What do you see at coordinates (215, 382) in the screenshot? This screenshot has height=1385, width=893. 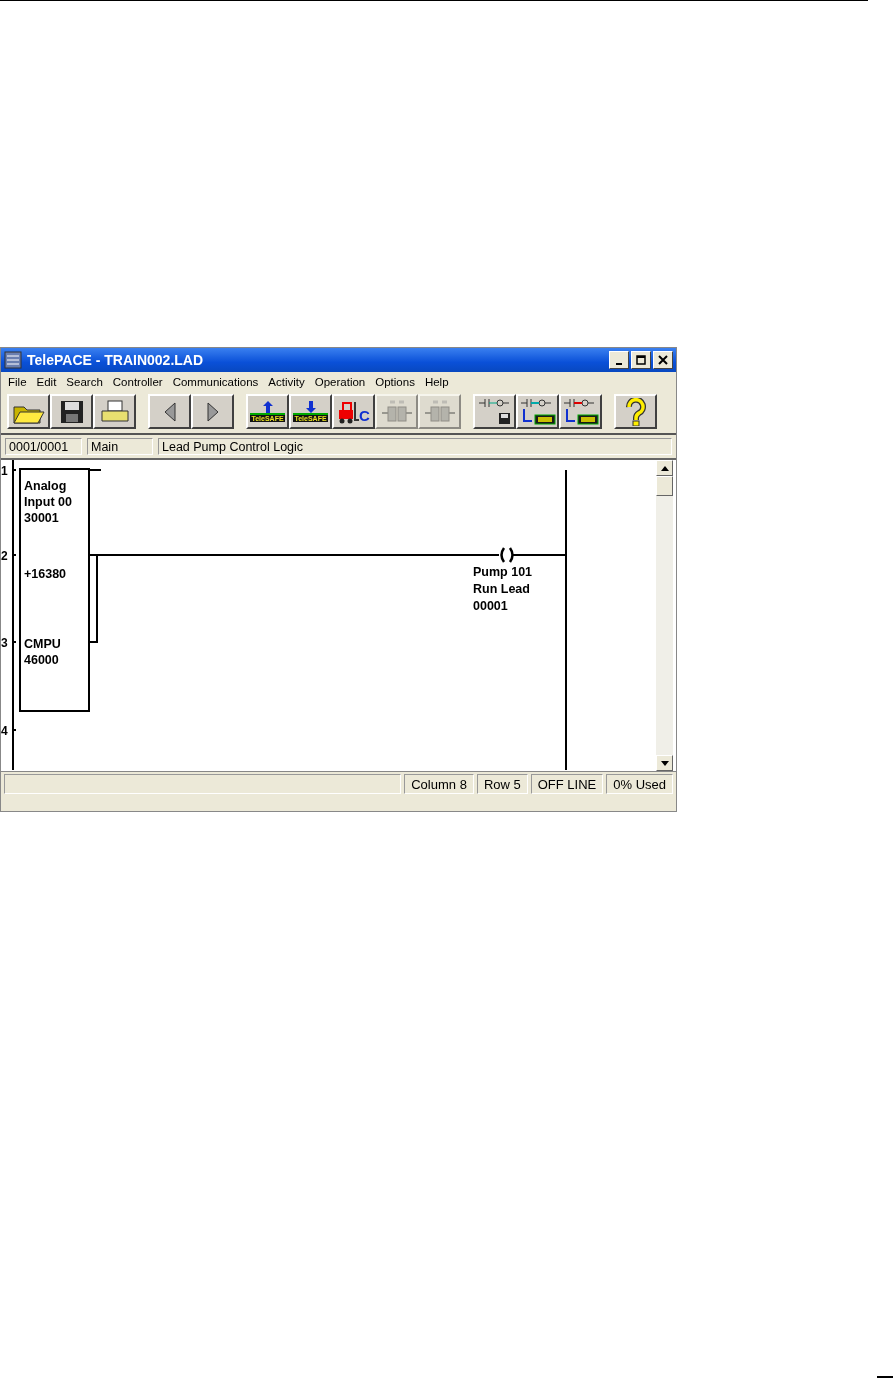 I see `menu-item: Communications` at bounding box center [215, 382].